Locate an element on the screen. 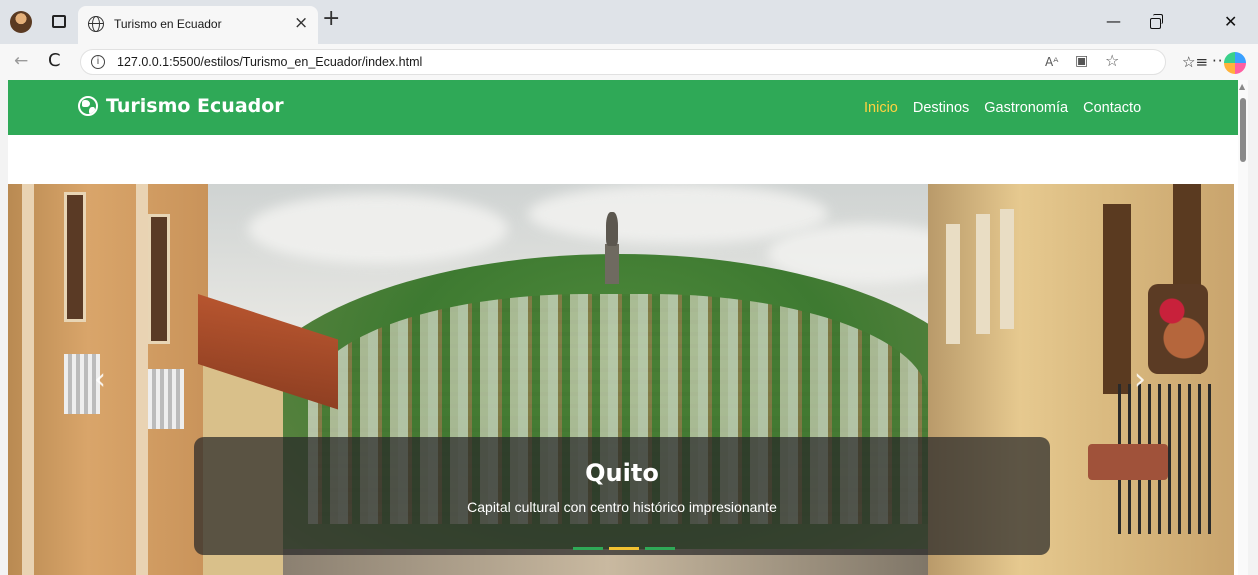 The image size is (1258, 575). info-icon: i is located at coordinates (98, 62).